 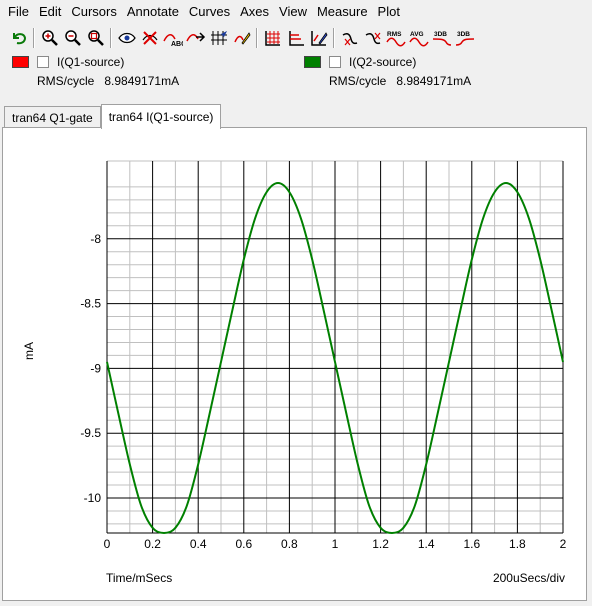 I want to click on svg-text: ABC, so click(x=177, y=44).